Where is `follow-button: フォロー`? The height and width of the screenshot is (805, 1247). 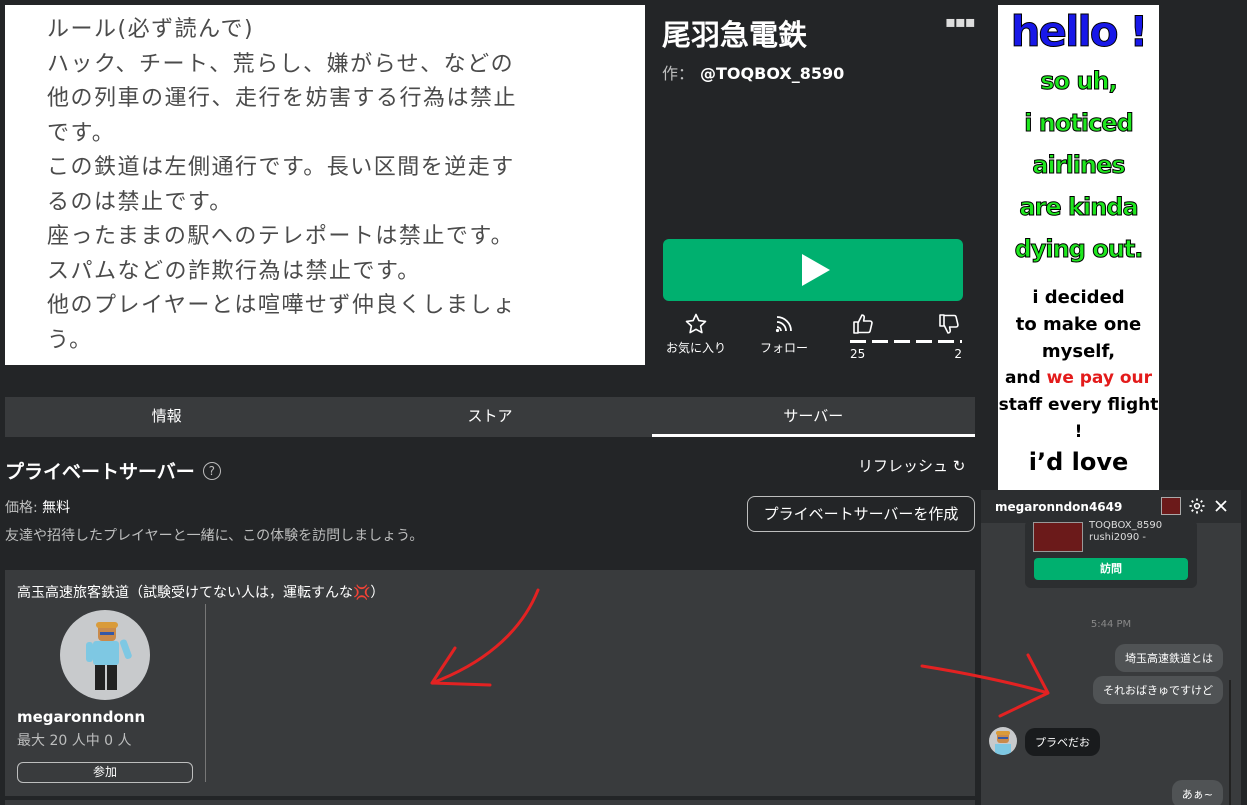 follow-button: フォロー is located at coordinates (784, 334).